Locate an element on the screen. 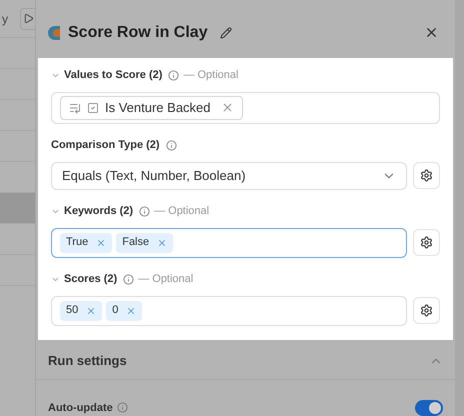 The image size is (464, 416). pencil-icon is located at coordinates (226, 32).